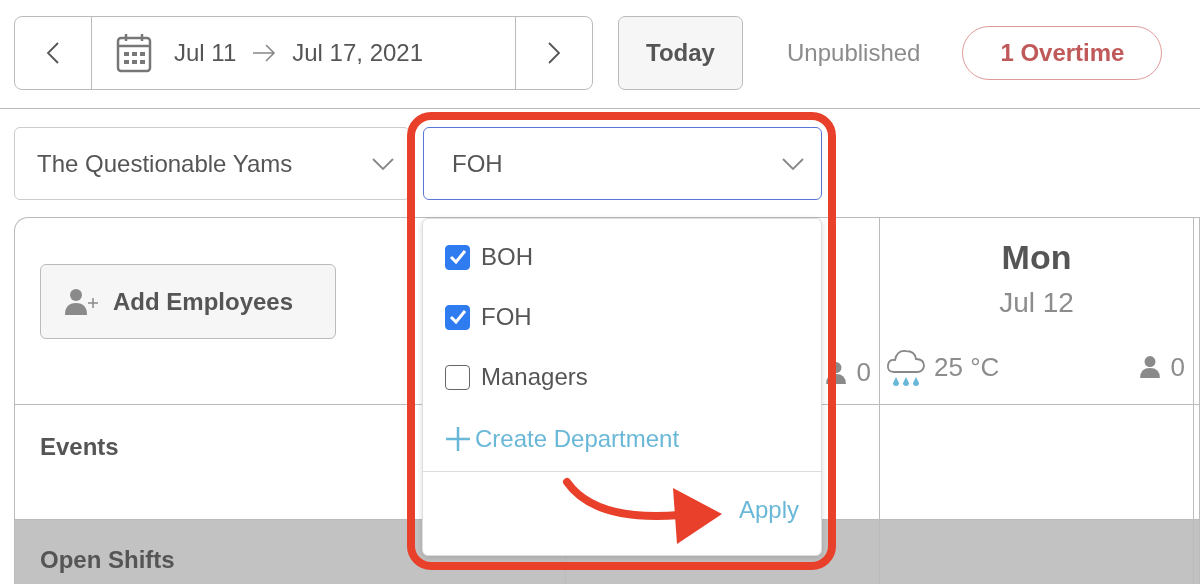 The width and height of the screenshot is (1200, 584). Describe the element at coordinates (534, 377) in the screenshot. I see `option-label: Managers` at that location.